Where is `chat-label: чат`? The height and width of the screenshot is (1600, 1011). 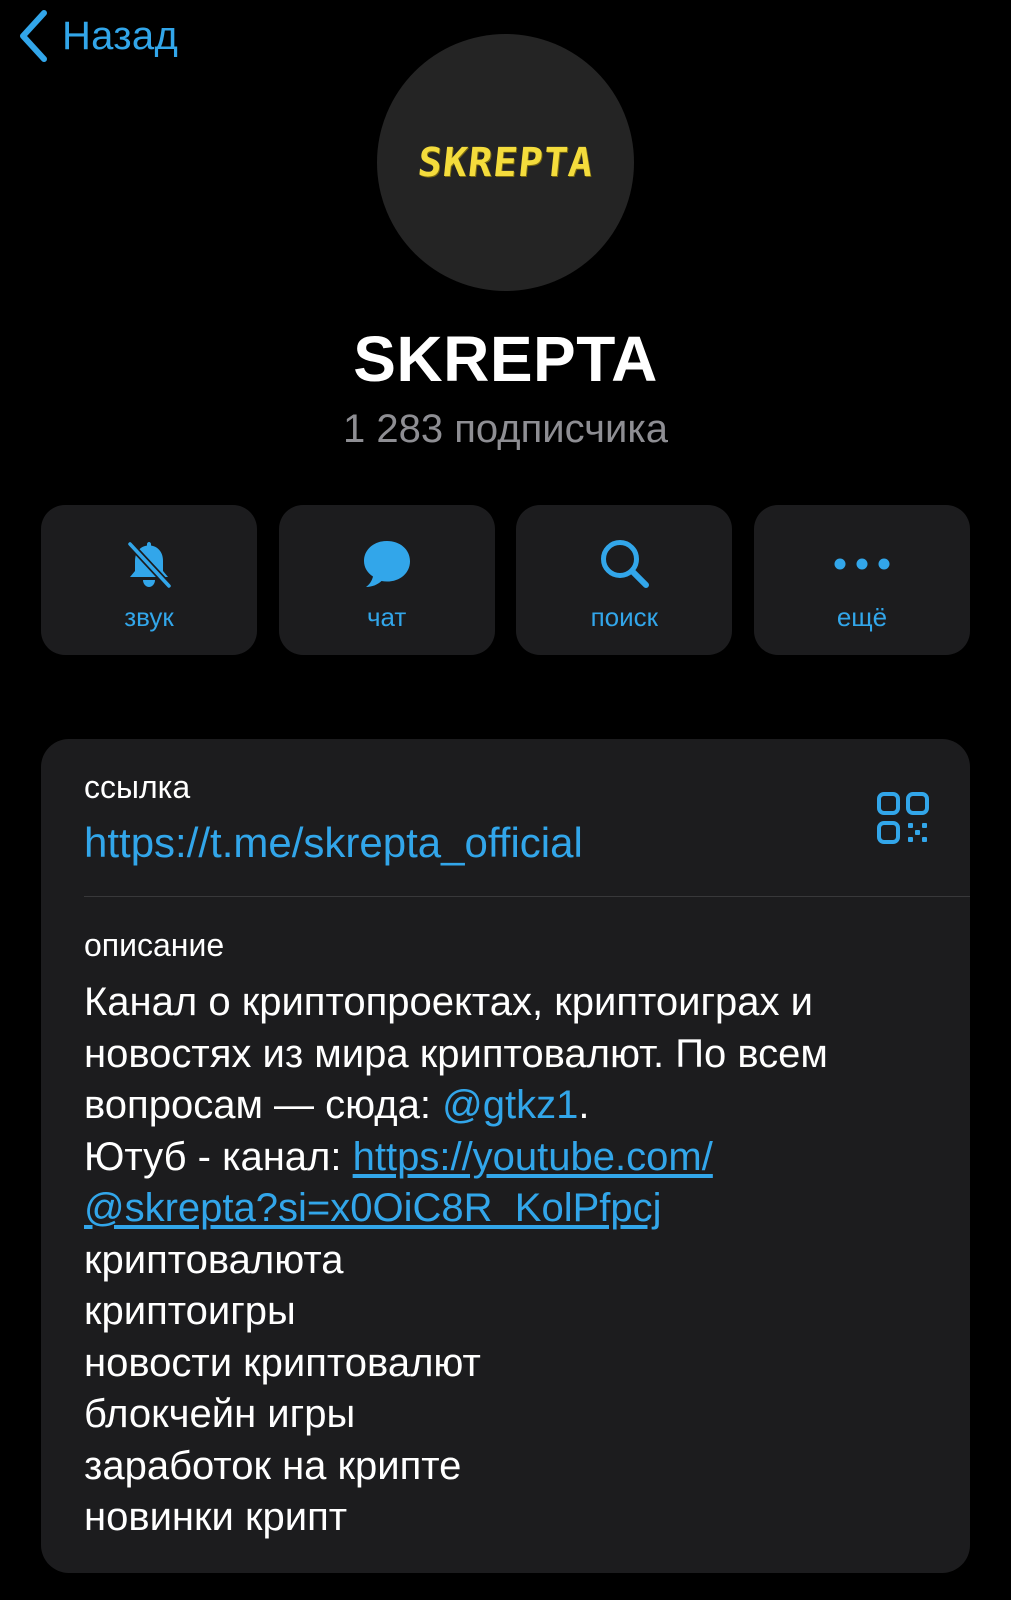
chat-label: чат is located at coordinates (386, 617).